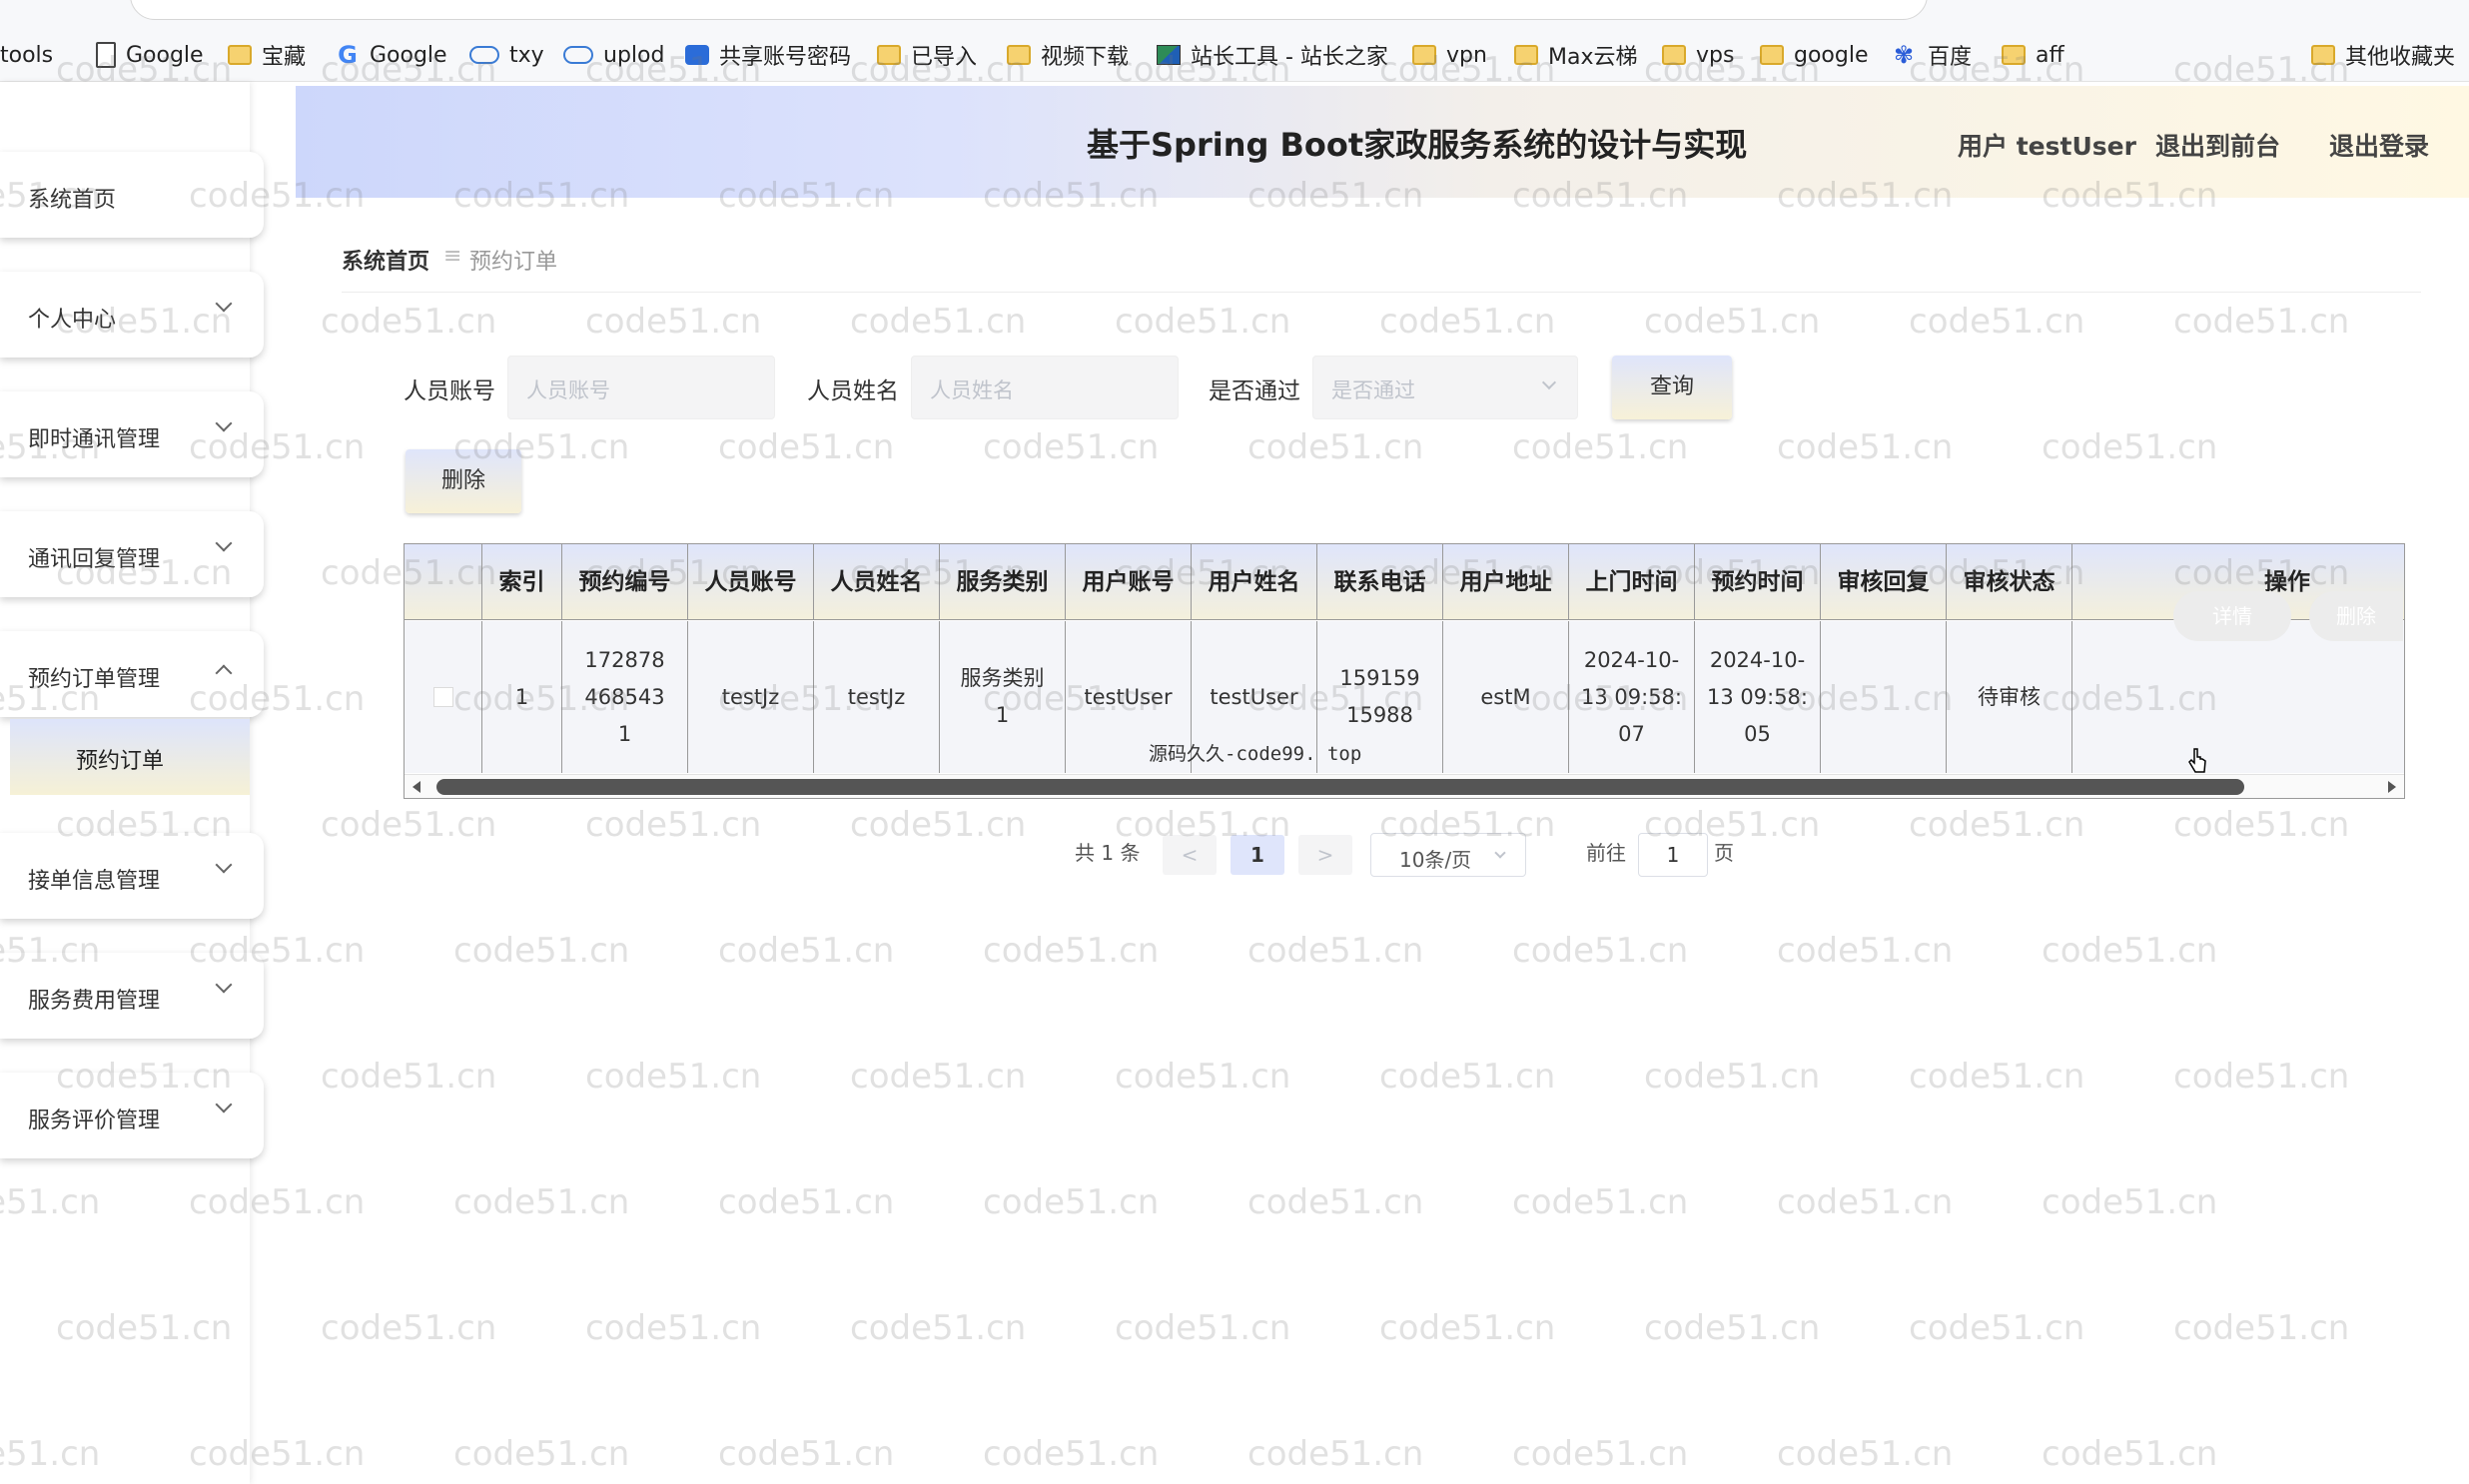 This screenshot has width=2469, height=1484. Describe the element at coordinates (132, 554) in the screenshot. I see `sidebar-item-reply: 通讯回复管理` at that location.